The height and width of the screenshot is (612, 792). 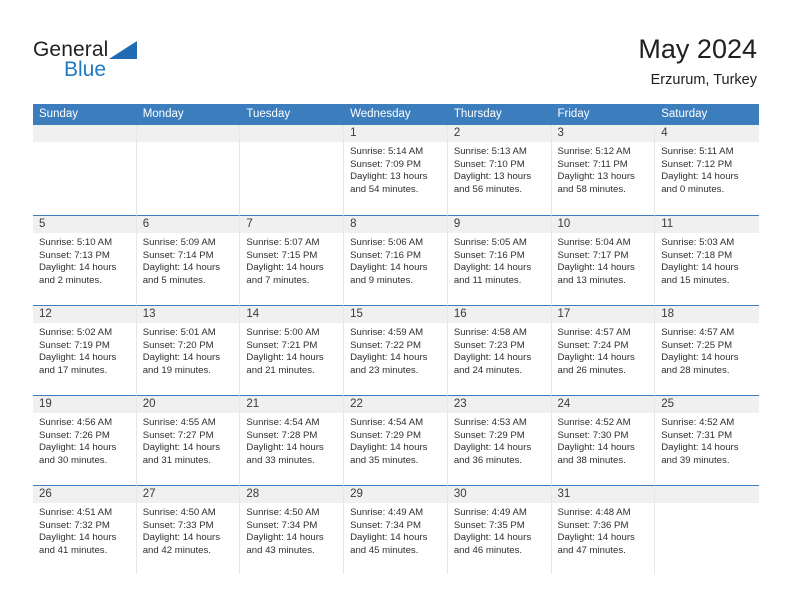 I want to click on day-number: 16, so click(x=460, y=314).